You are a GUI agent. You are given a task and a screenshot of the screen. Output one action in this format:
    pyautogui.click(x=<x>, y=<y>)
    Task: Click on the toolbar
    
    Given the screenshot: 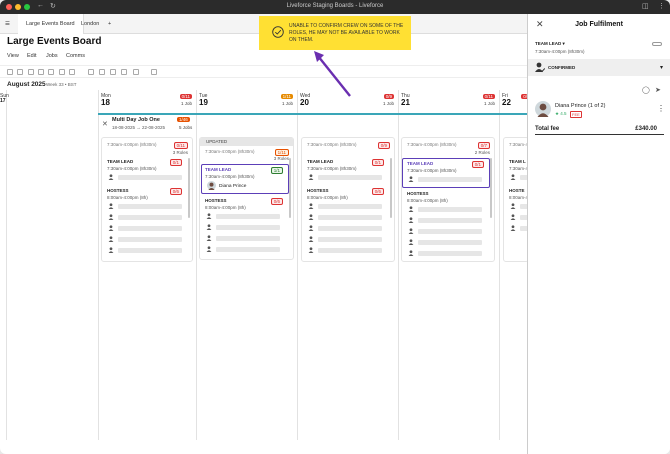 What is the action you would take?
    pyautogui.click(x=263, y=71)
    